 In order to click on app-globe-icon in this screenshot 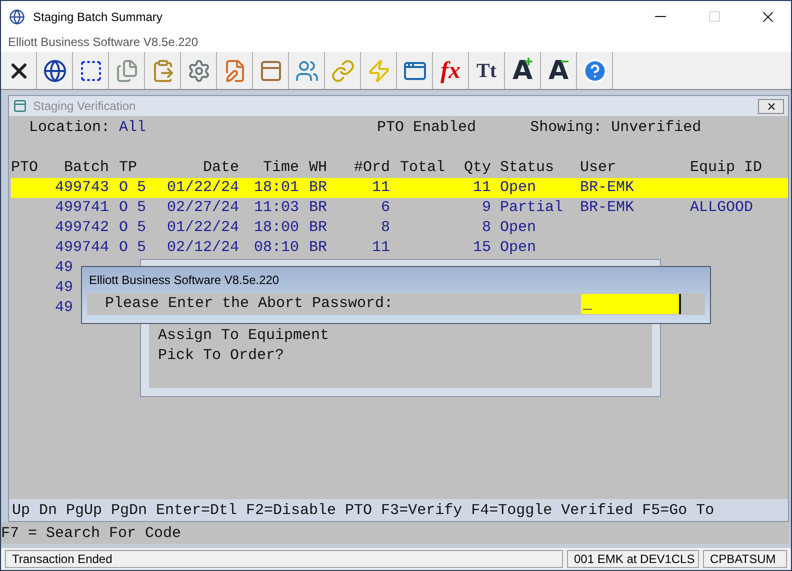, I will do `click(17, 16)`.